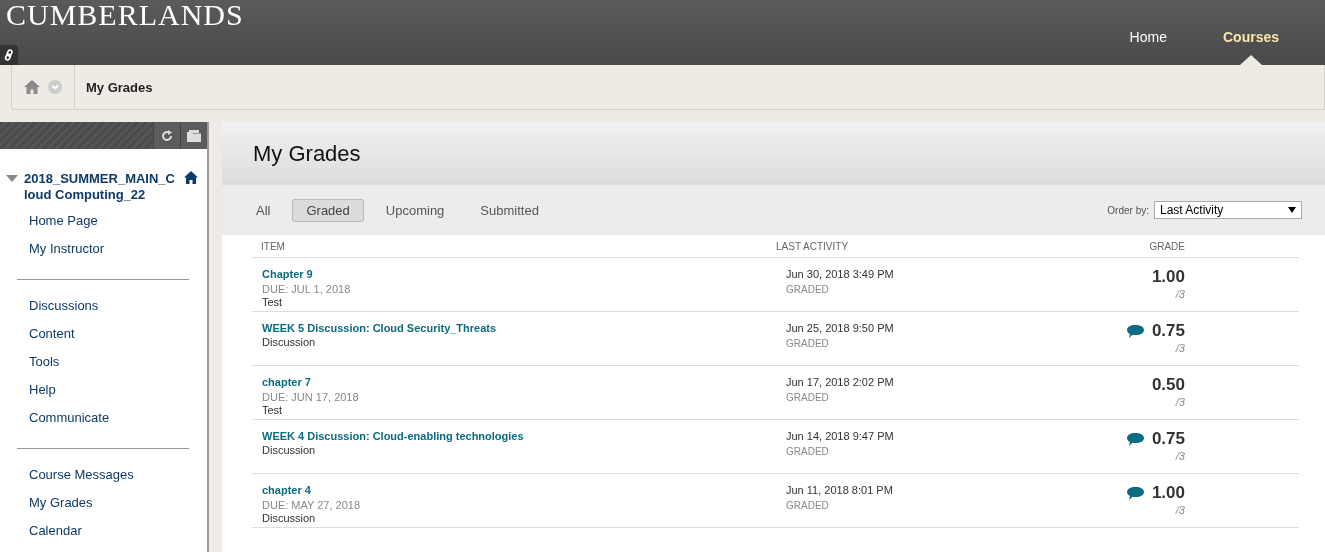 This screenshot has width=1325, height=552. Describe the element at coordinates (840, 436) in the screenshot. I see `activity-date: Jun 14, 2018 9:47 PM` at that location.